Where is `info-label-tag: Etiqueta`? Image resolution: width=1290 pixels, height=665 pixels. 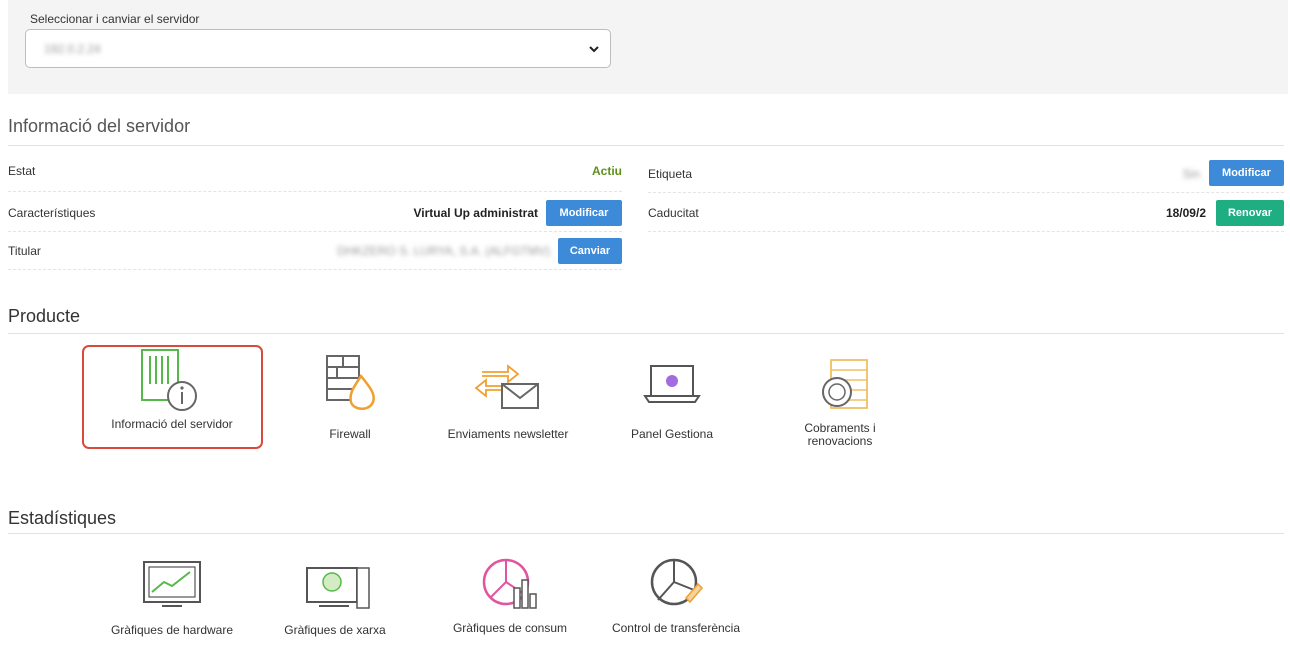 info-label-tag: Etiqueta is located at coordinates (670, 174).